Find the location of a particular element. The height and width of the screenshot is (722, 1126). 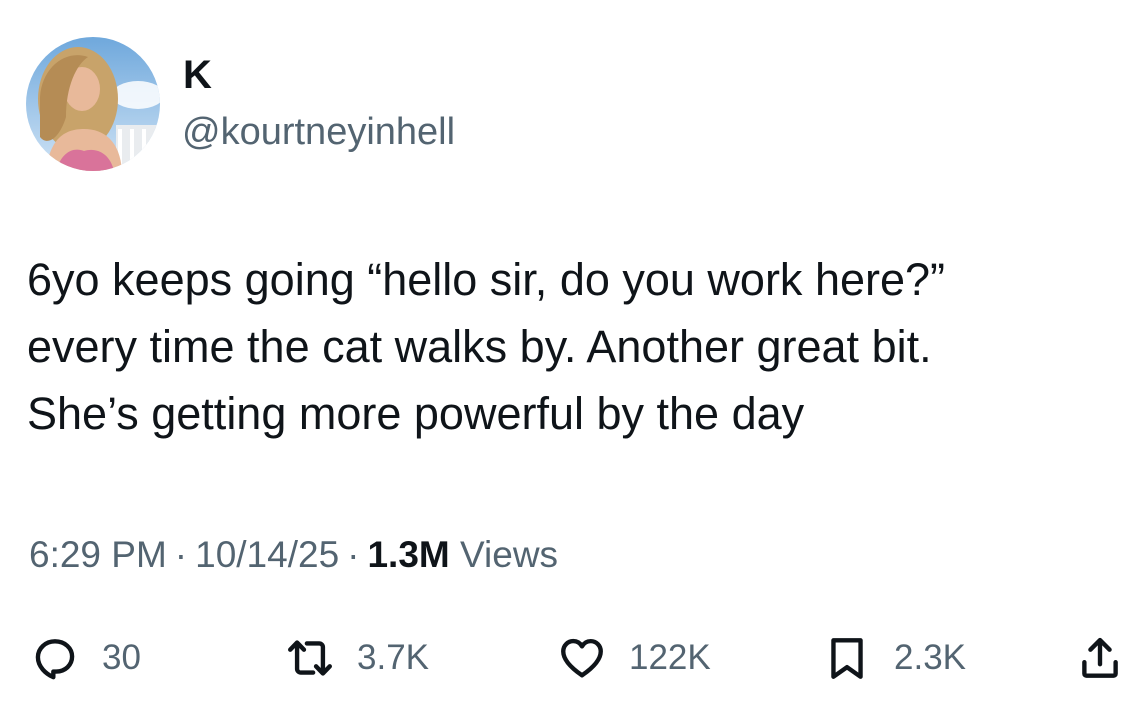

retweet-icon is located at coordinates (310, 658).